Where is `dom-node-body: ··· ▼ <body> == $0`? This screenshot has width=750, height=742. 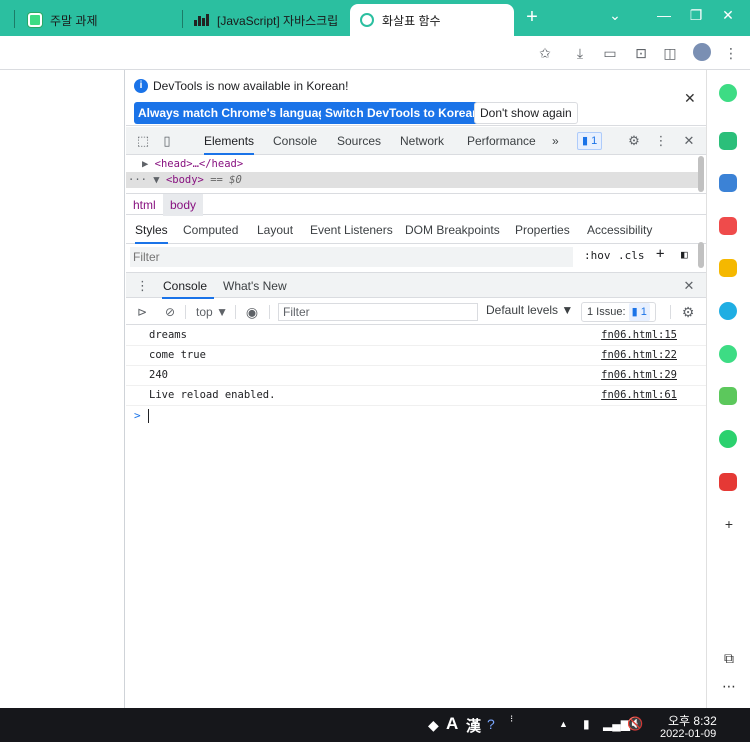 dom-node-body: ··· ▼ <body> == $0 is located at coordinates (412, 180).